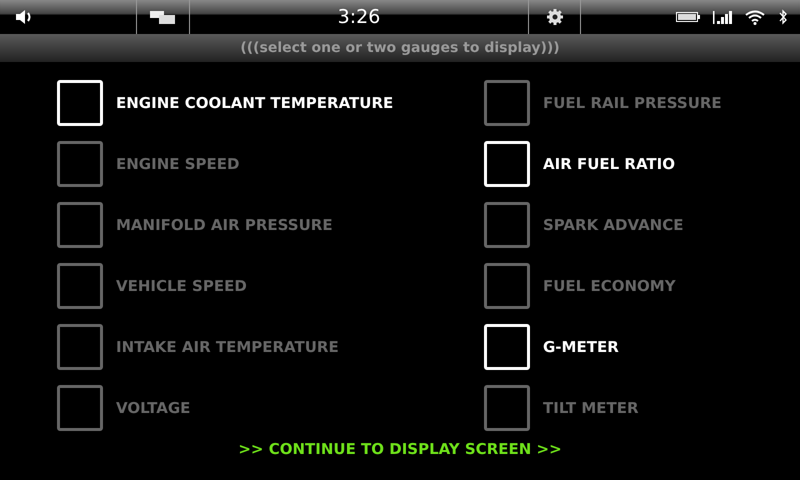  I want to click on gauge-label: VOLTAGE, so click(153, 407).